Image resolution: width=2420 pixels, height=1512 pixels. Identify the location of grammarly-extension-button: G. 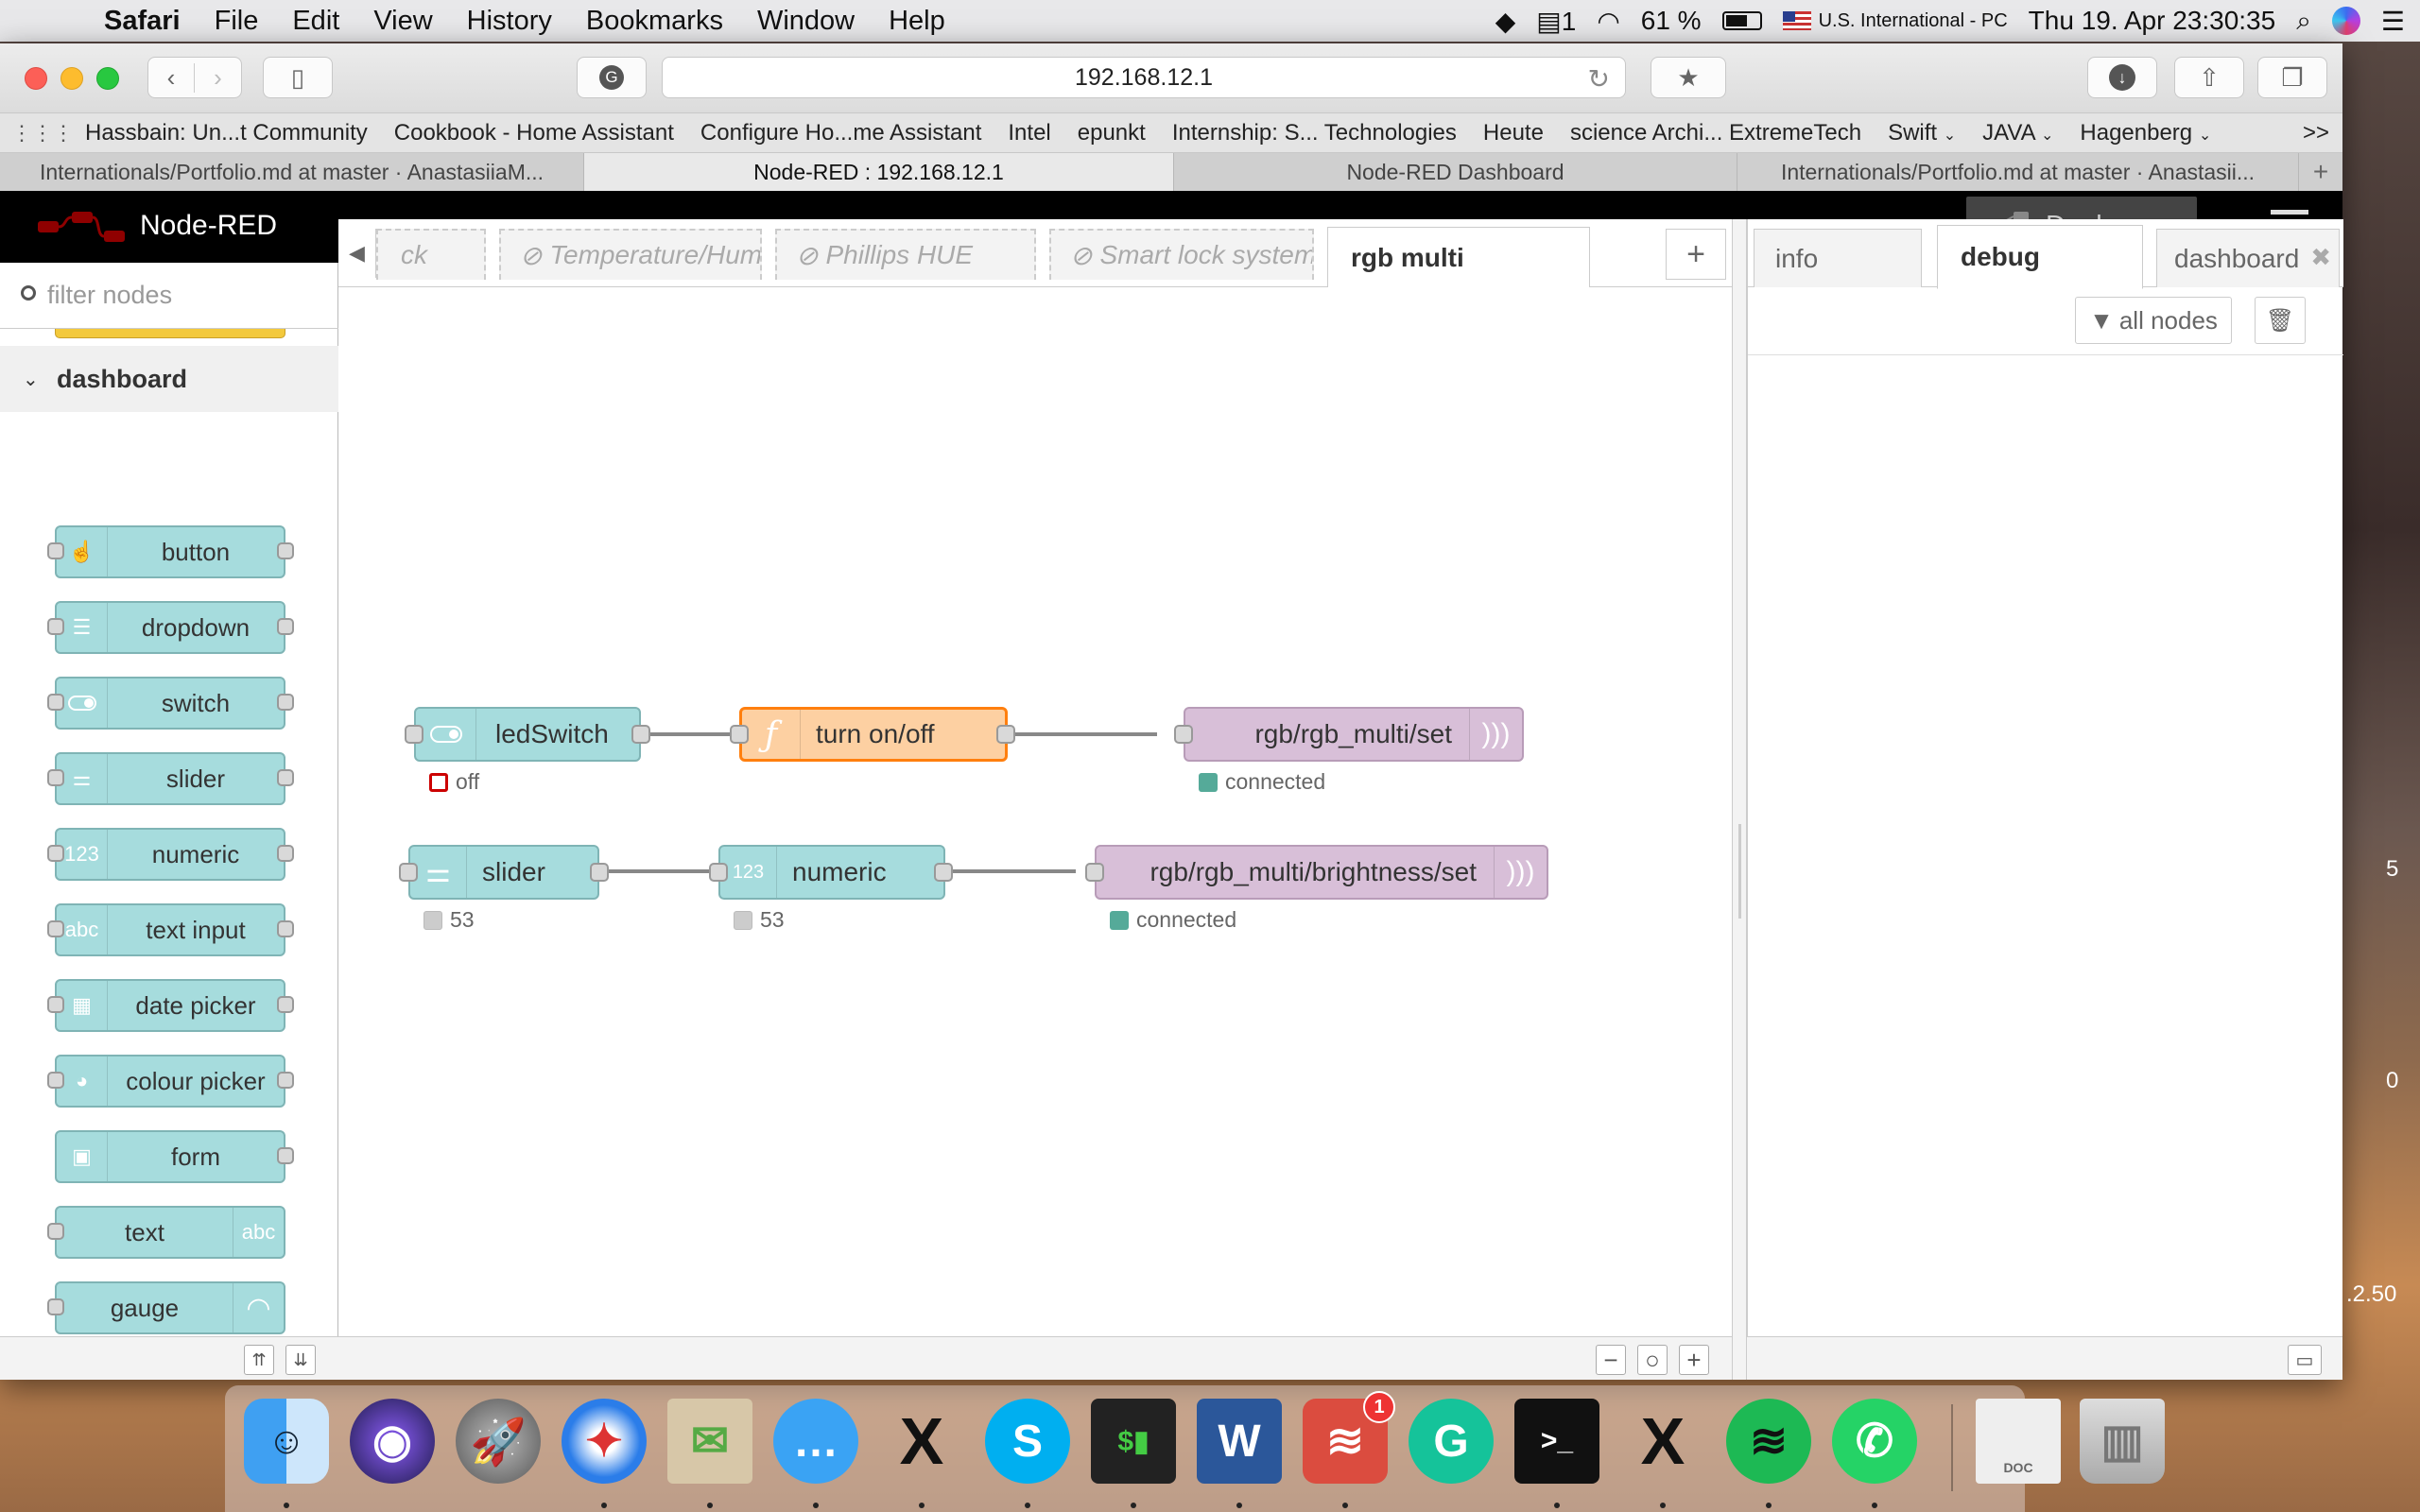
(612, 77).